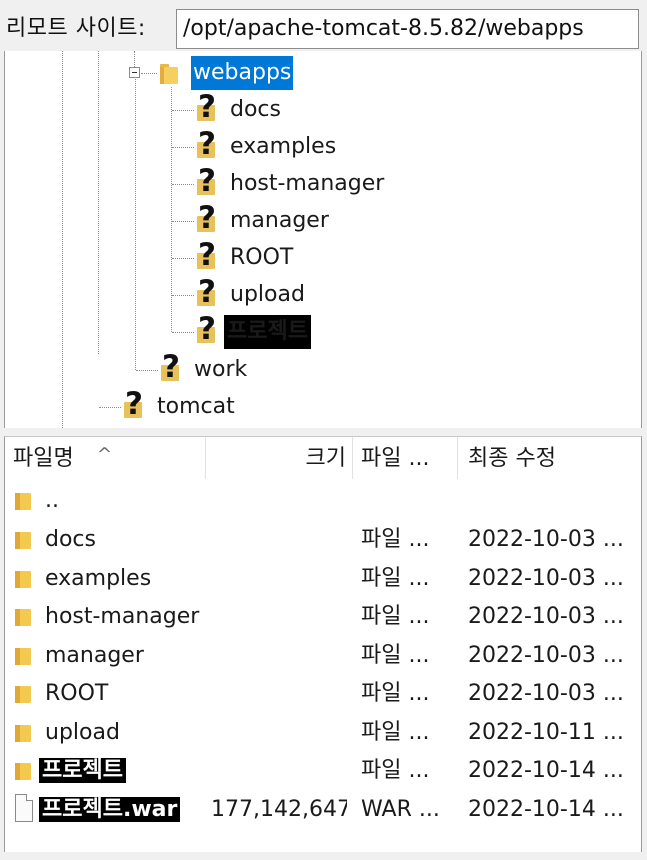  What do you see at coordinates (122, 616) in the screenshot?
I see `file-name: host-manager` at bounding box center [122, 616].